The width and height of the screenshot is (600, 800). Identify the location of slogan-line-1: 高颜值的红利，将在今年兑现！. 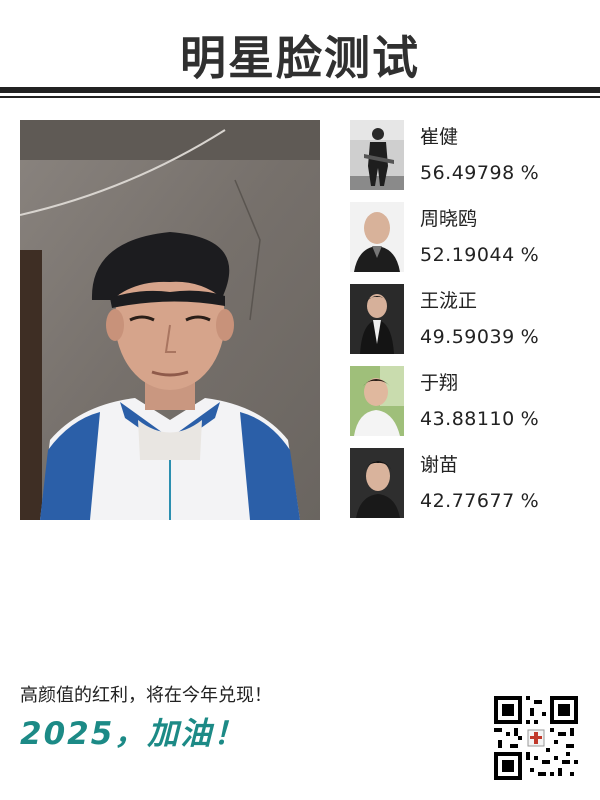
(146, 695).